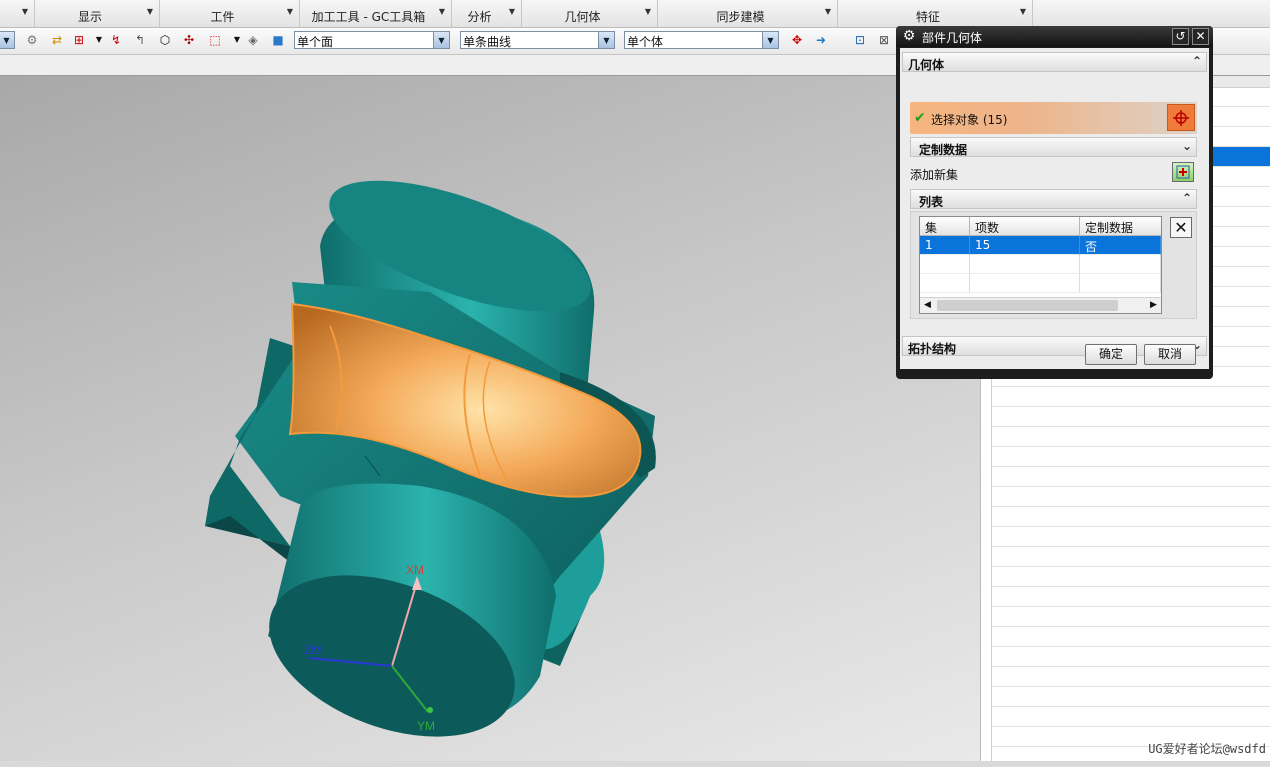  What do you see at coordinates (1053, 199) in the screenshot?
I see `section-list-header: 列表 ⌃` at bounding box center [1053, 199].